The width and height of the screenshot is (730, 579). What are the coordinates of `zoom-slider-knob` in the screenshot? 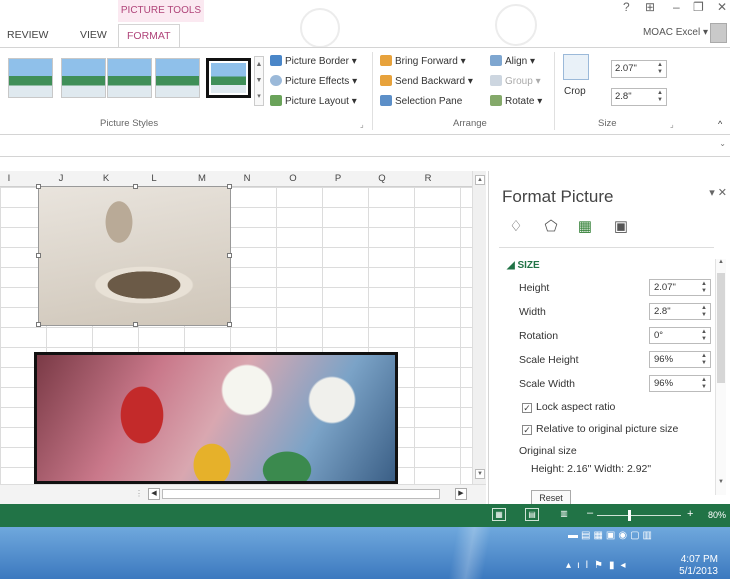 It's located at (629, 515).